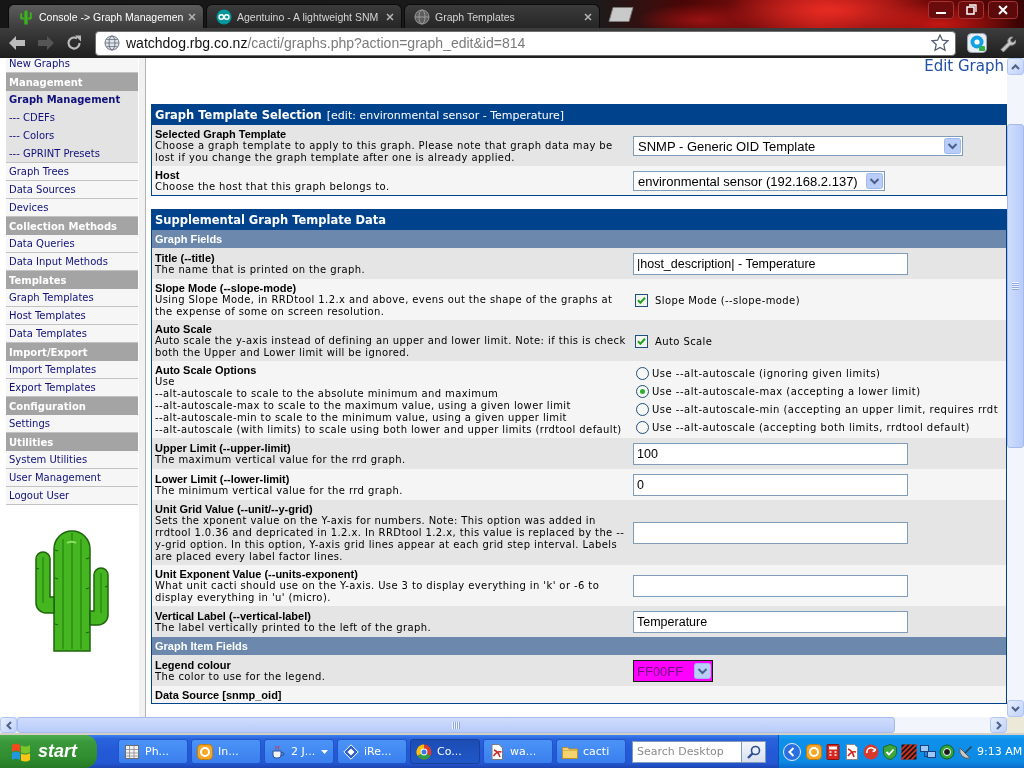 This screenshot has height=768, width=1024. I want to click on search-field: Search Desktop, so click(687, 751).